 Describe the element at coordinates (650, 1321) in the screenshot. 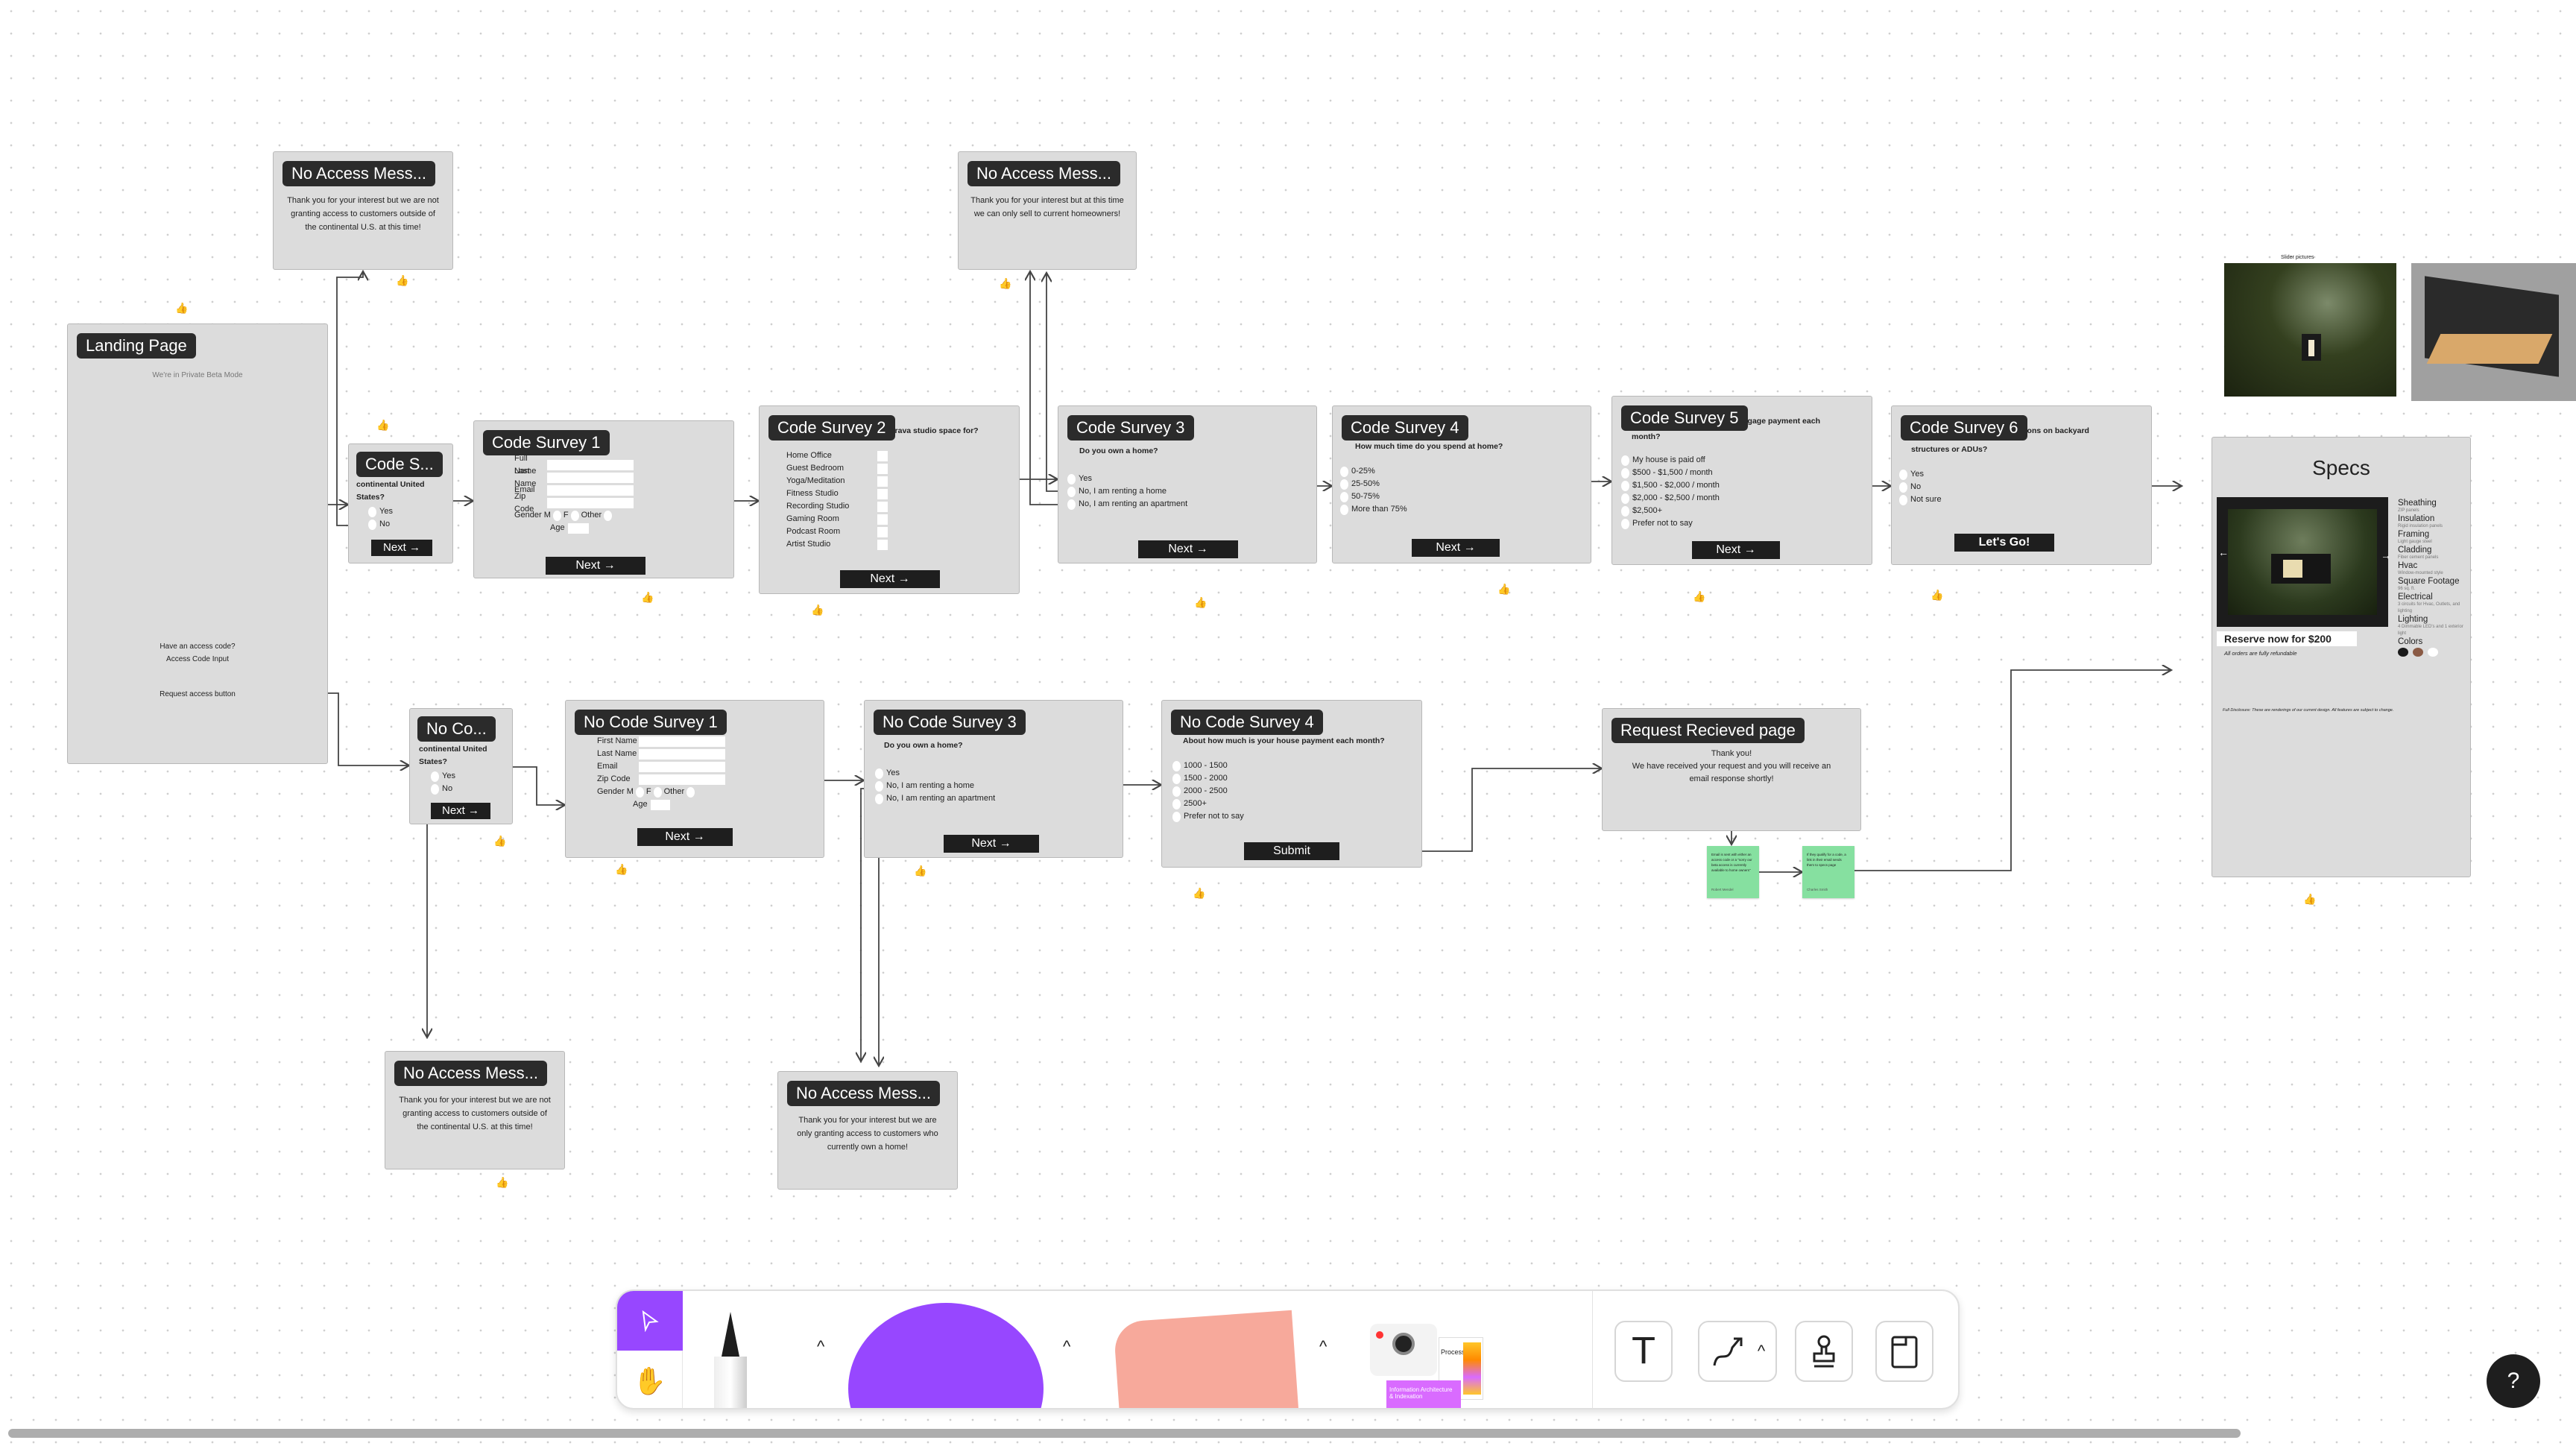

I see `select-tool` at that location.